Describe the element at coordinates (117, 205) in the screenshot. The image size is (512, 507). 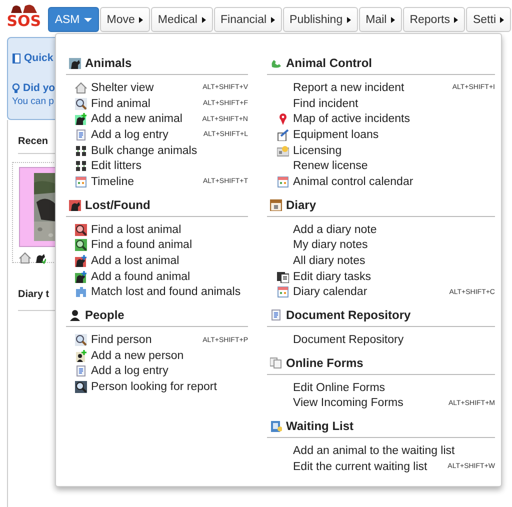
I see `section-heading: Lost/Found` at that location.